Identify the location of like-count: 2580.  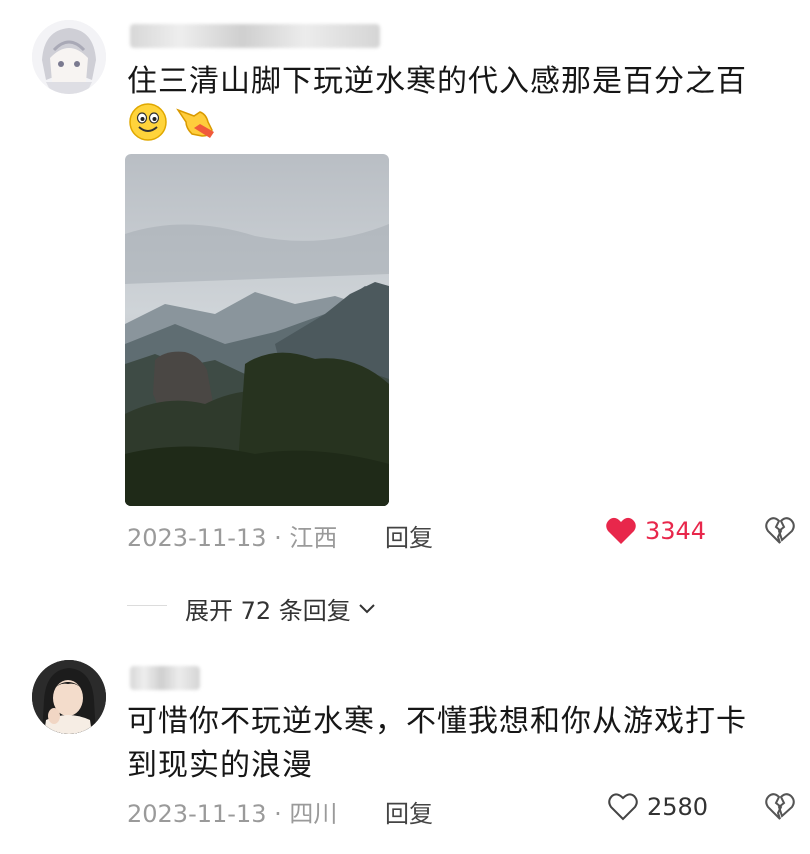
(678, 807).